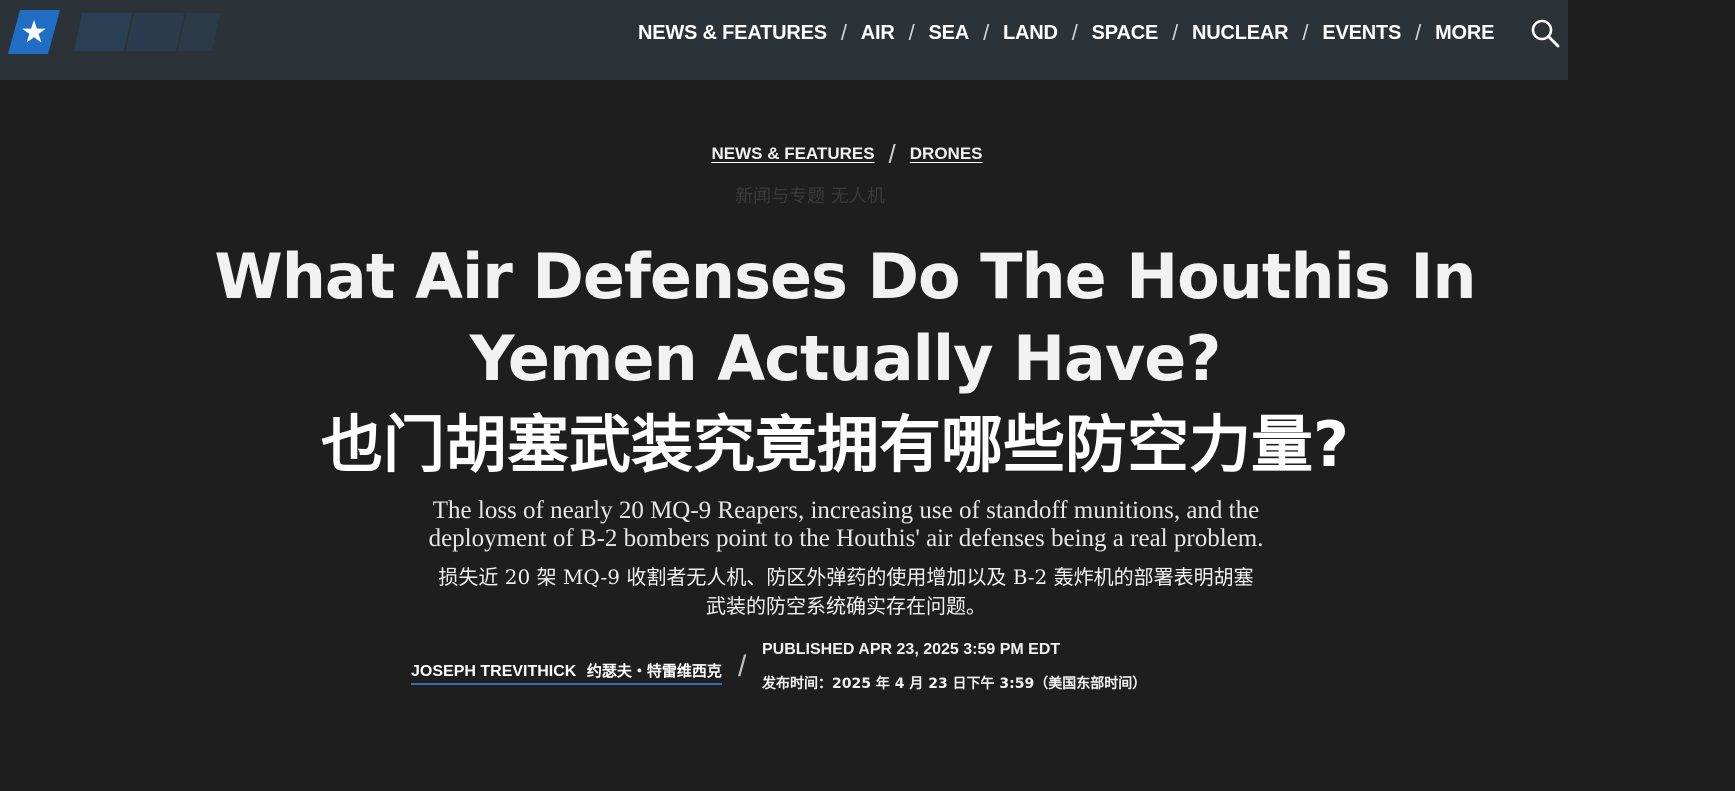  What do you see at coordinates (1361, 33) in the screenshot?
I see `nav-item-events: EVENTS` at bounding box center [1361, 33].